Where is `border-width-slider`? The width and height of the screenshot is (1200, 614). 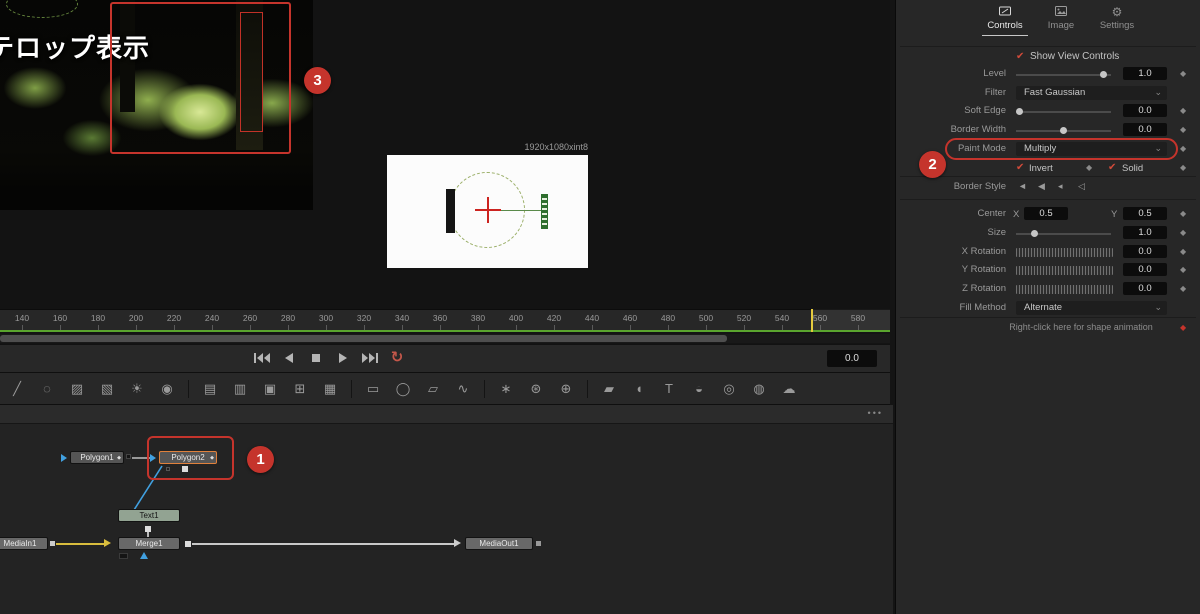
border-width-slider is located at coordinates (1063, 130).